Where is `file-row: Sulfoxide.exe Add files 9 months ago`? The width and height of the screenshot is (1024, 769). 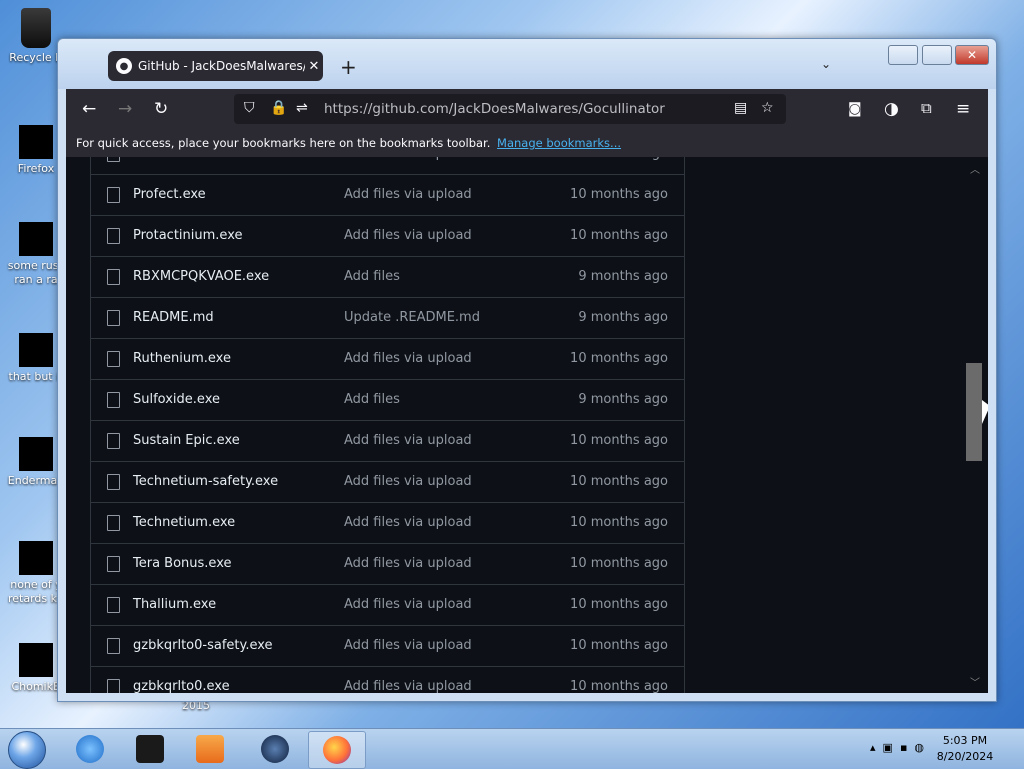 file-row: Sulfoxide.exe Add files 9 months ago is located at coordinates (387, 400).